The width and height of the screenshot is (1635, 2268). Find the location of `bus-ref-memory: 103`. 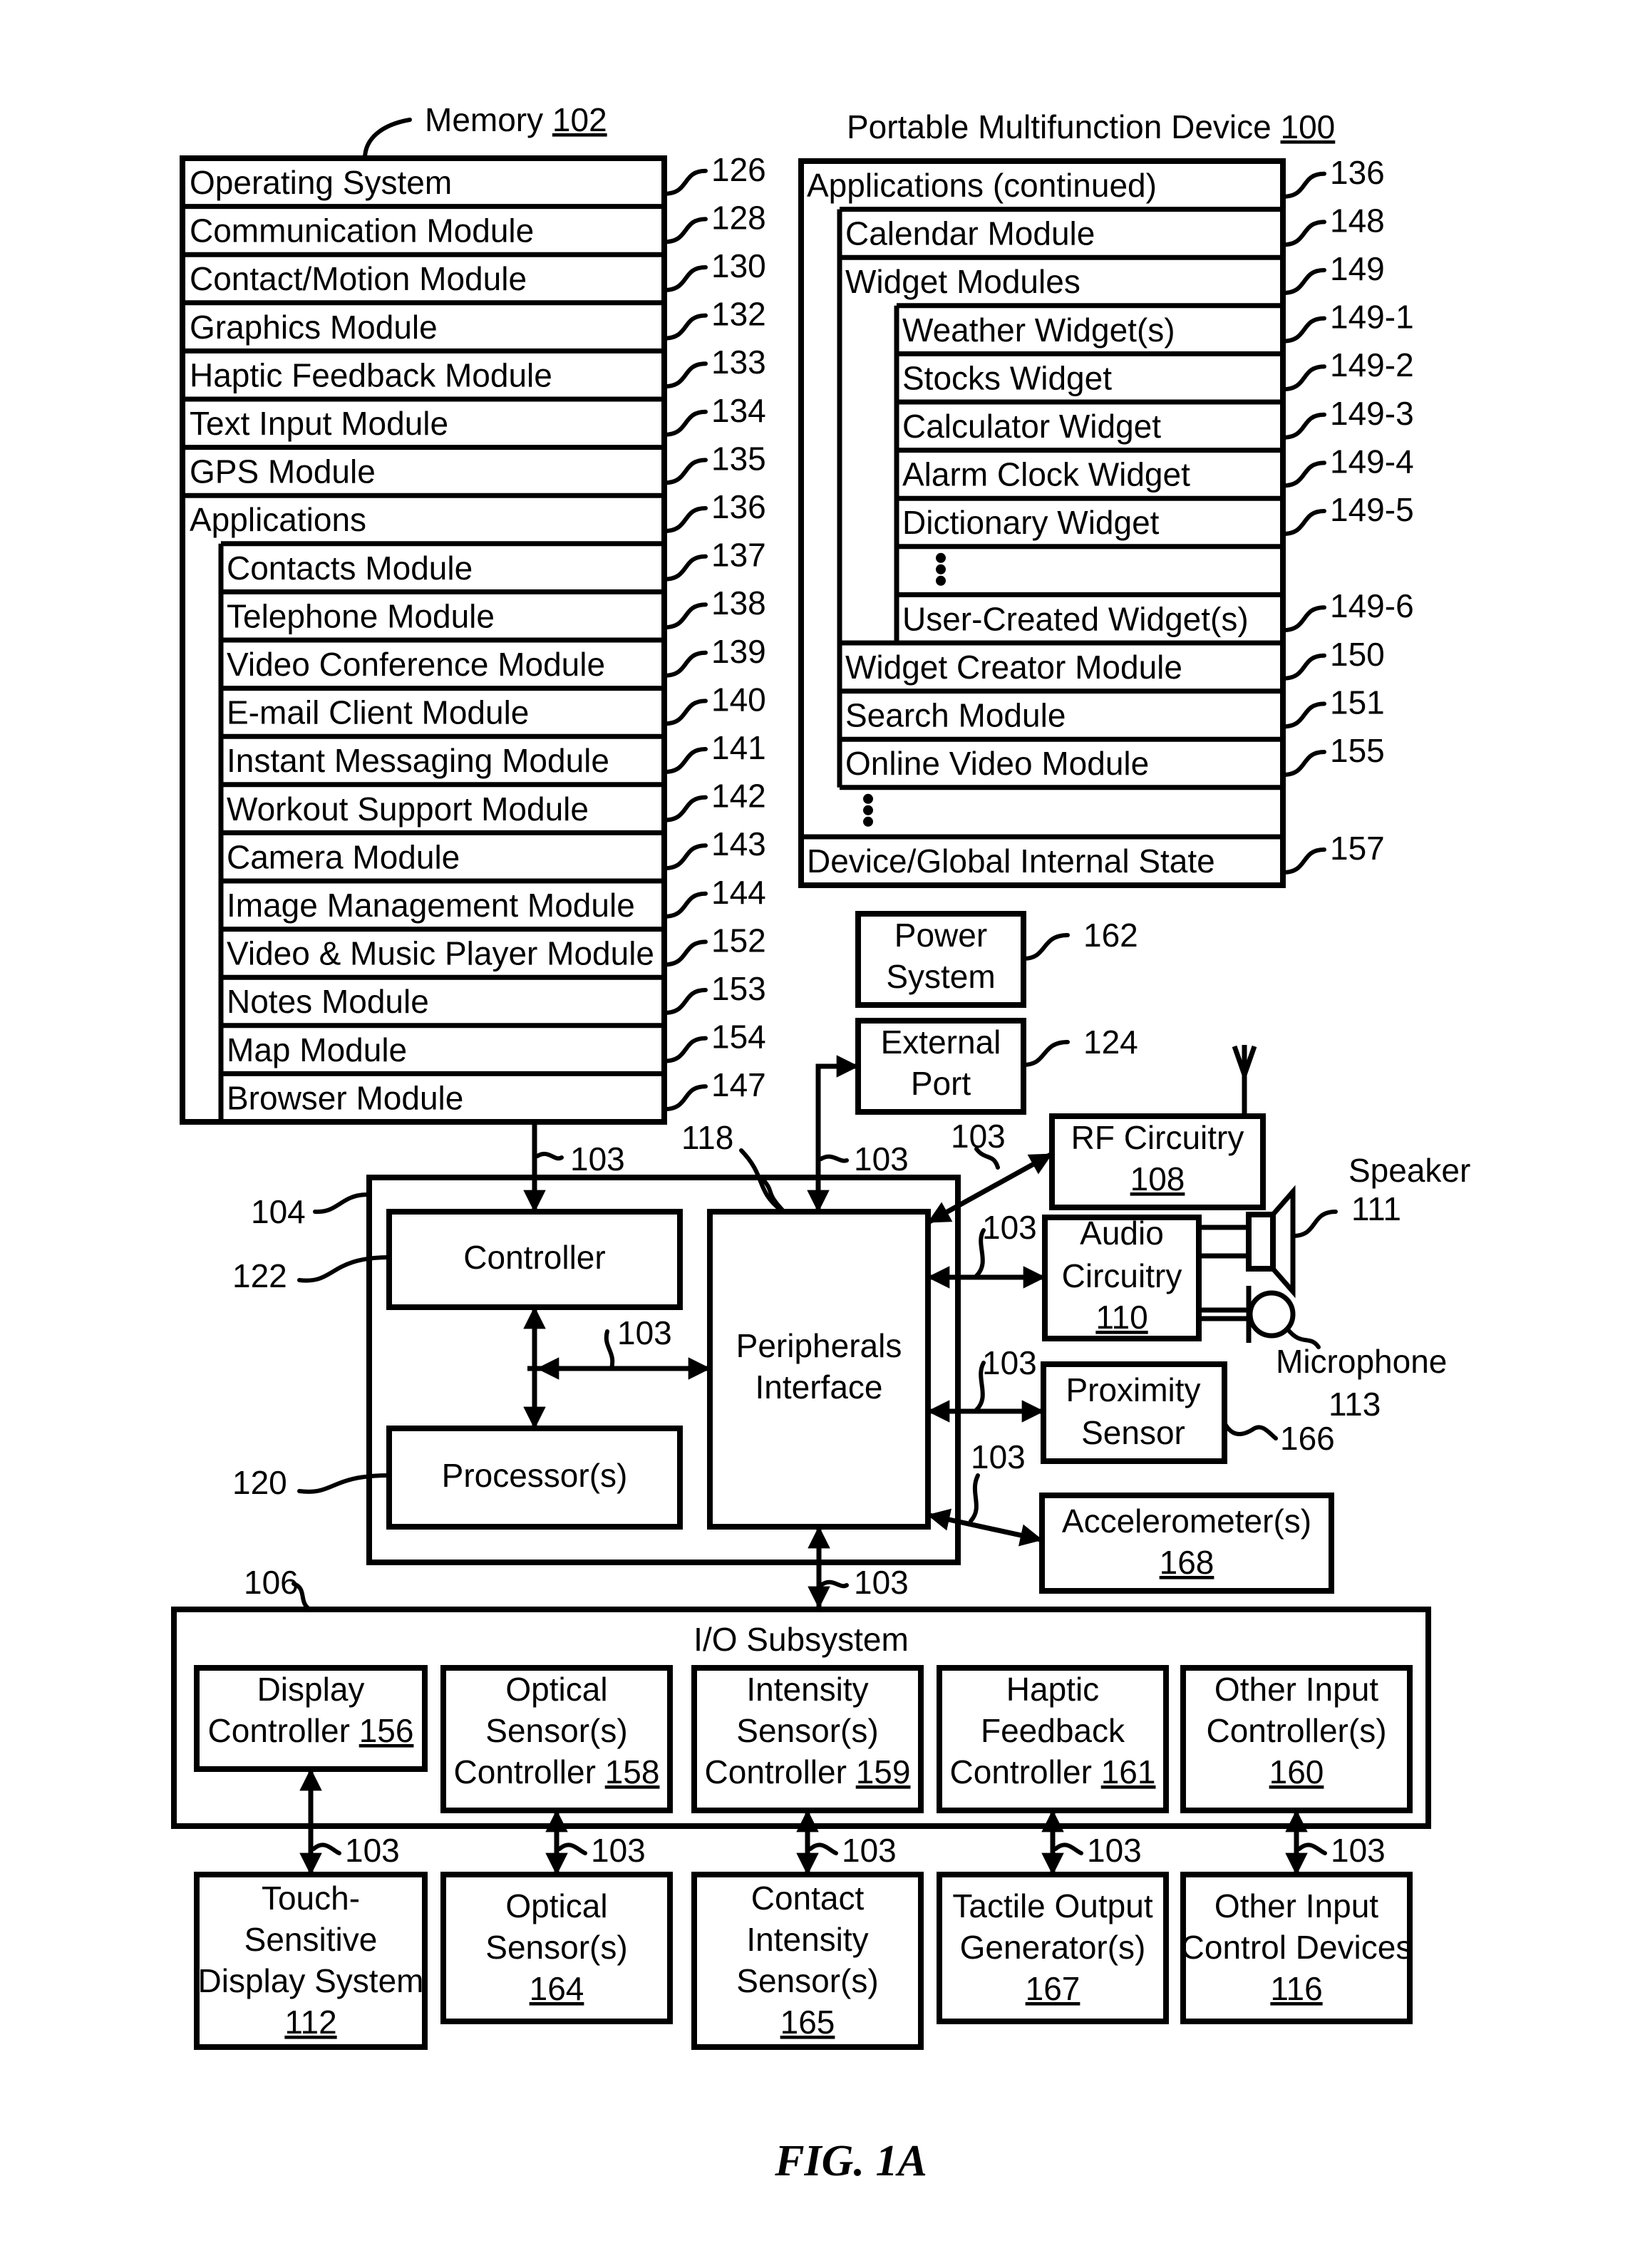

bus-ref-memory: 103 is located at coordinates (597, 1158).